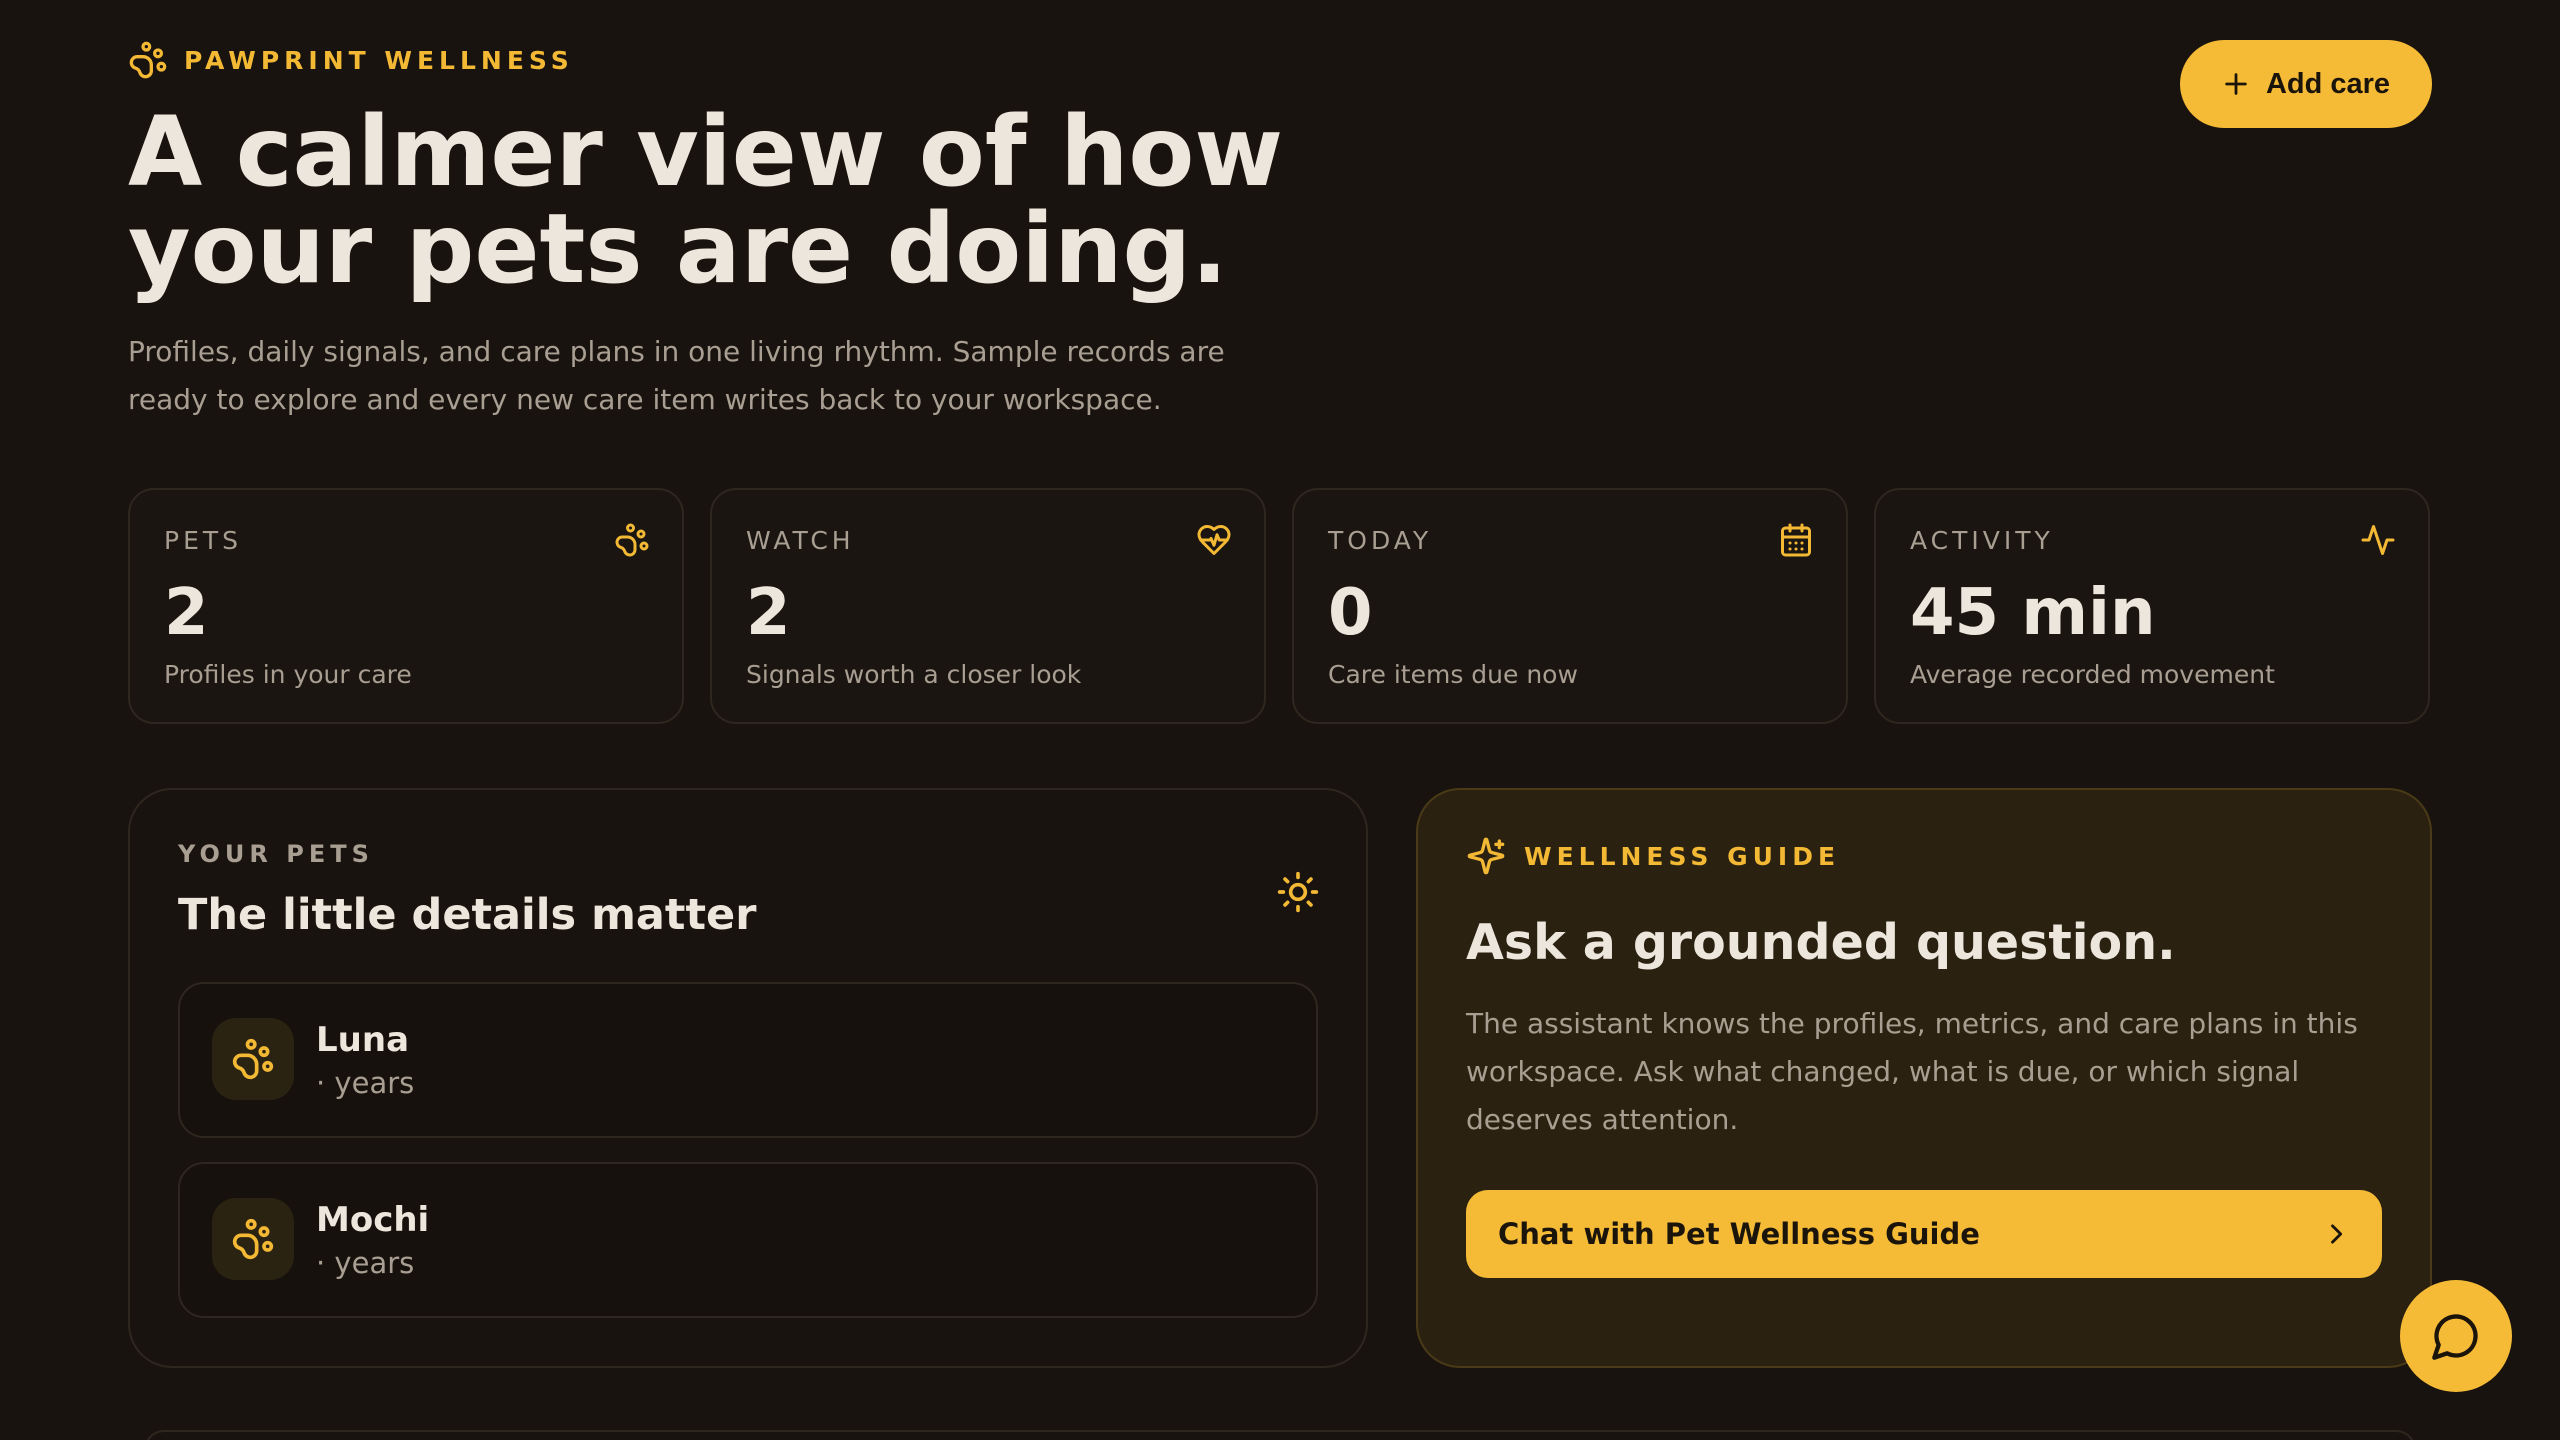 This screenshot has width=2560, height=1440. I want to click on stat-value: 45 min, so click(2033, 613).